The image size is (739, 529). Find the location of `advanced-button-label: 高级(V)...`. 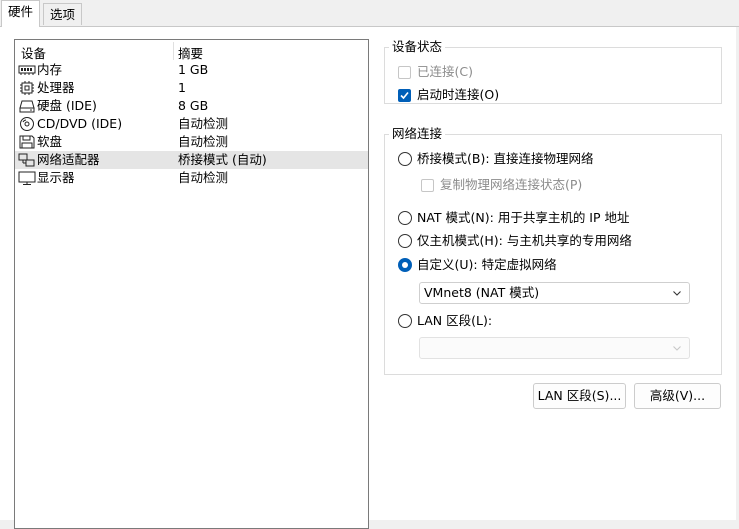

advanced-button-label: 高级(V)... is located at coordinates (677, 395).